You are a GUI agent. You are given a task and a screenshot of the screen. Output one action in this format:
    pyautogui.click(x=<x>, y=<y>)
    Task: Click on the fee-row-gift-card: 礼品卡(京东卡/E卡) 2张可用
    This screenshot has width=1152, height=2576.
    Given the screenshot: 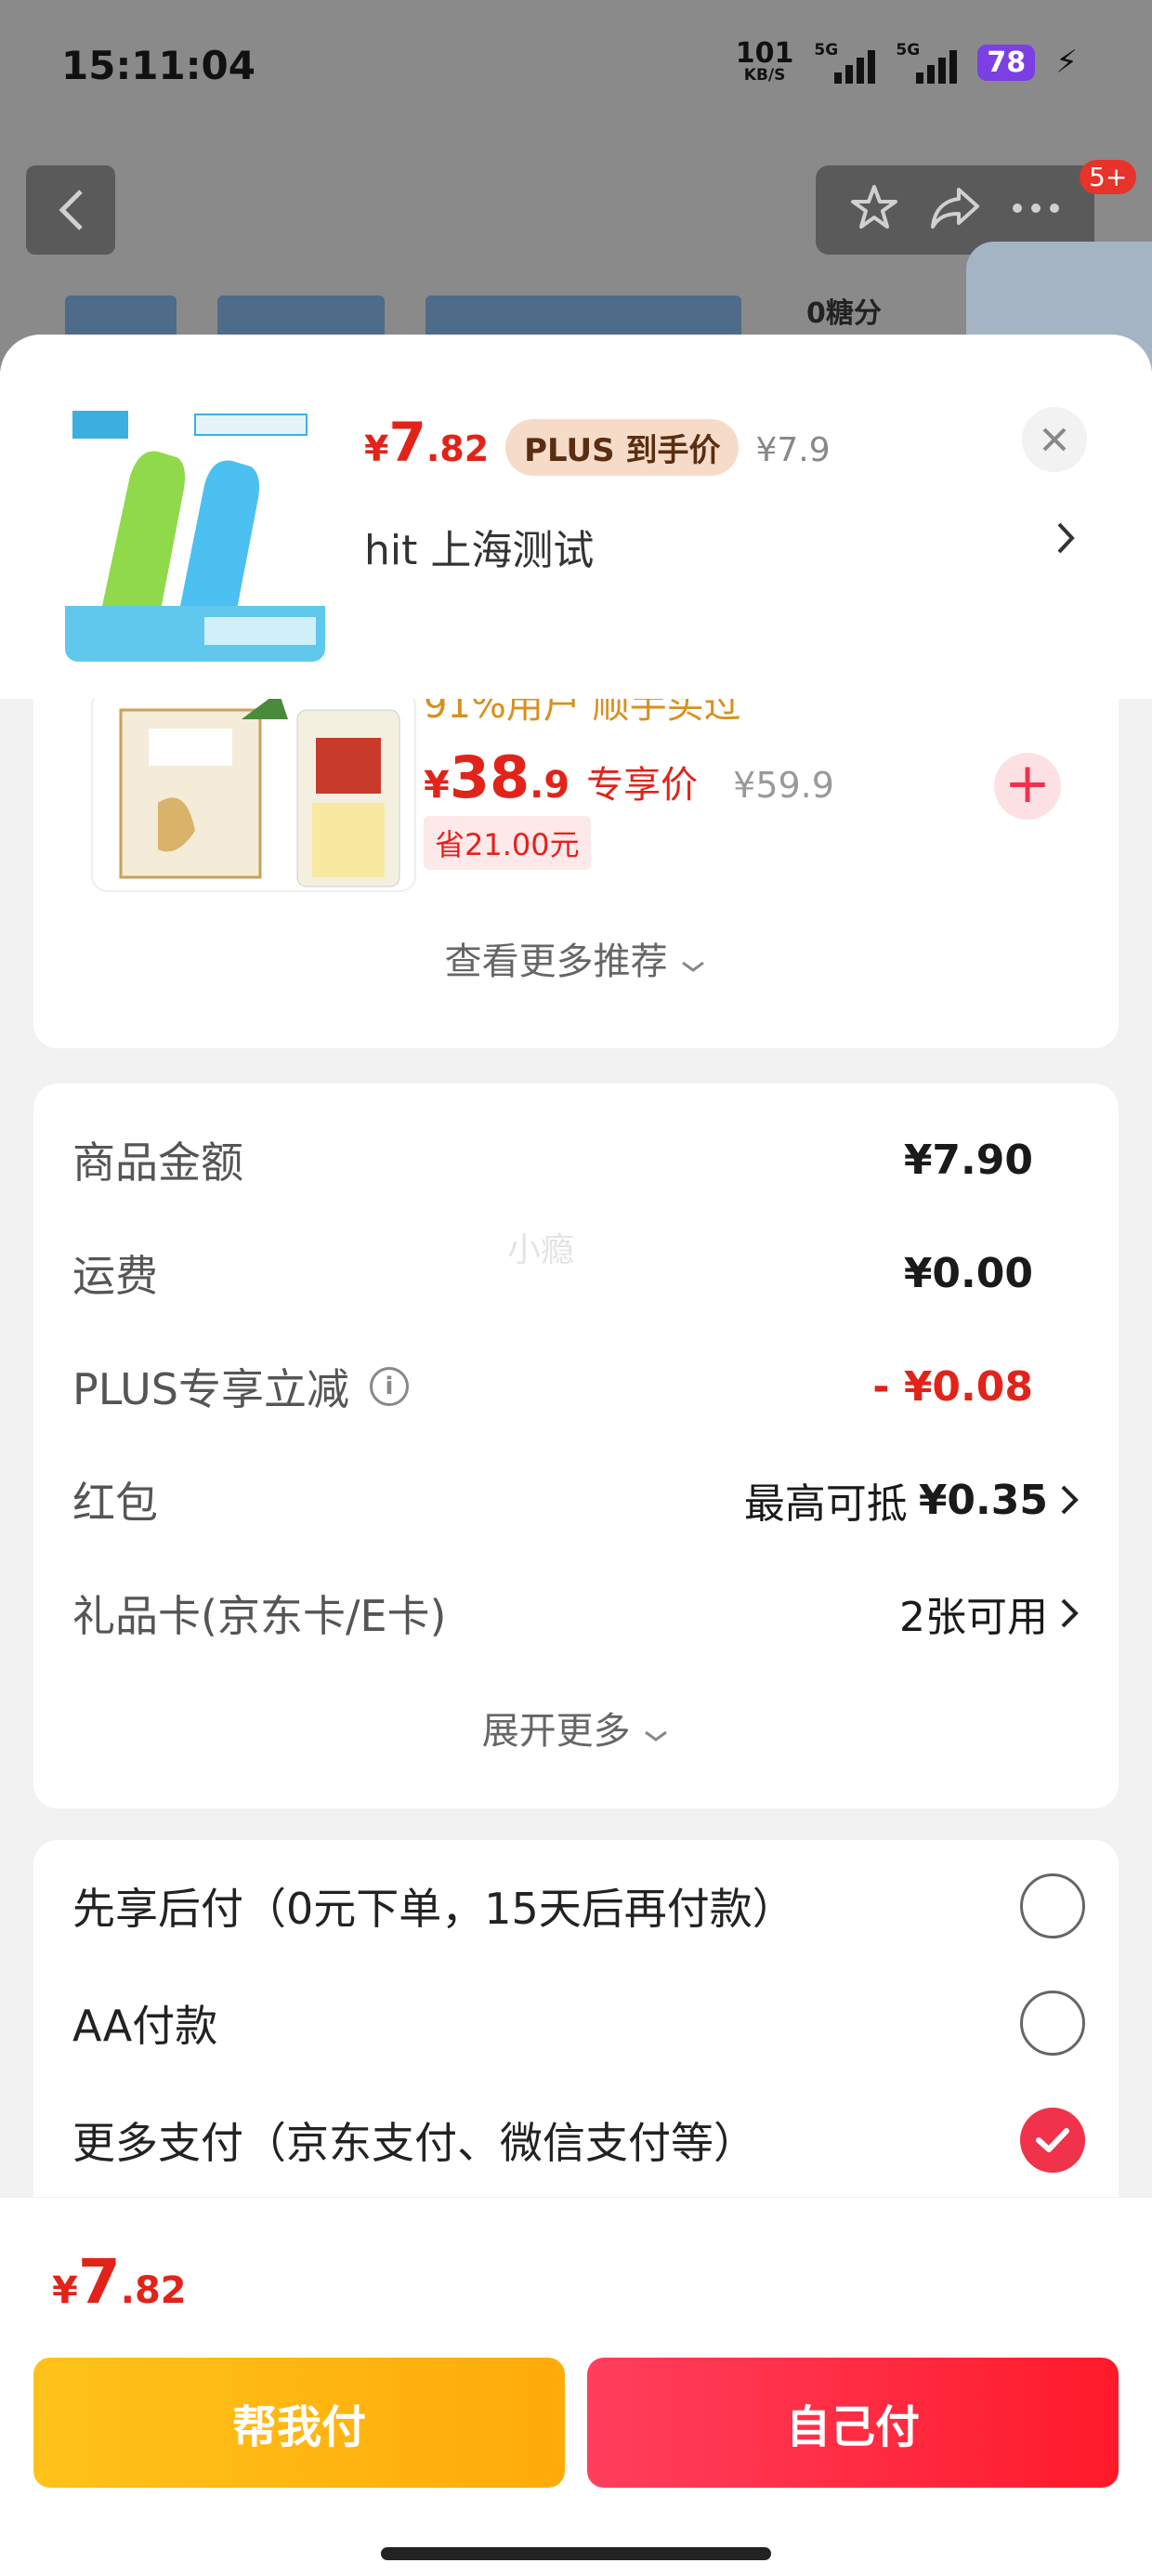 What is the action you would take?
    pyautogui.click(x=576, y=1613)
    